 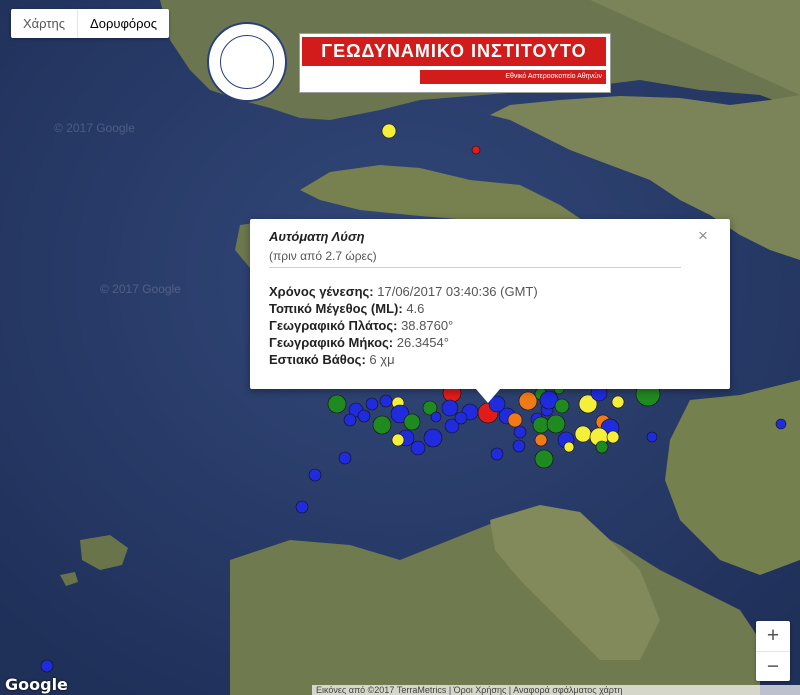 What do you see at coordinates (454, 51) in the screenshot?
I see `institute-title: ΓΕΩΔΥΝΑΜΙΚΟ ΙΝΣΤΙΤΟΥΤΟ` at bounding box center [454, 51].